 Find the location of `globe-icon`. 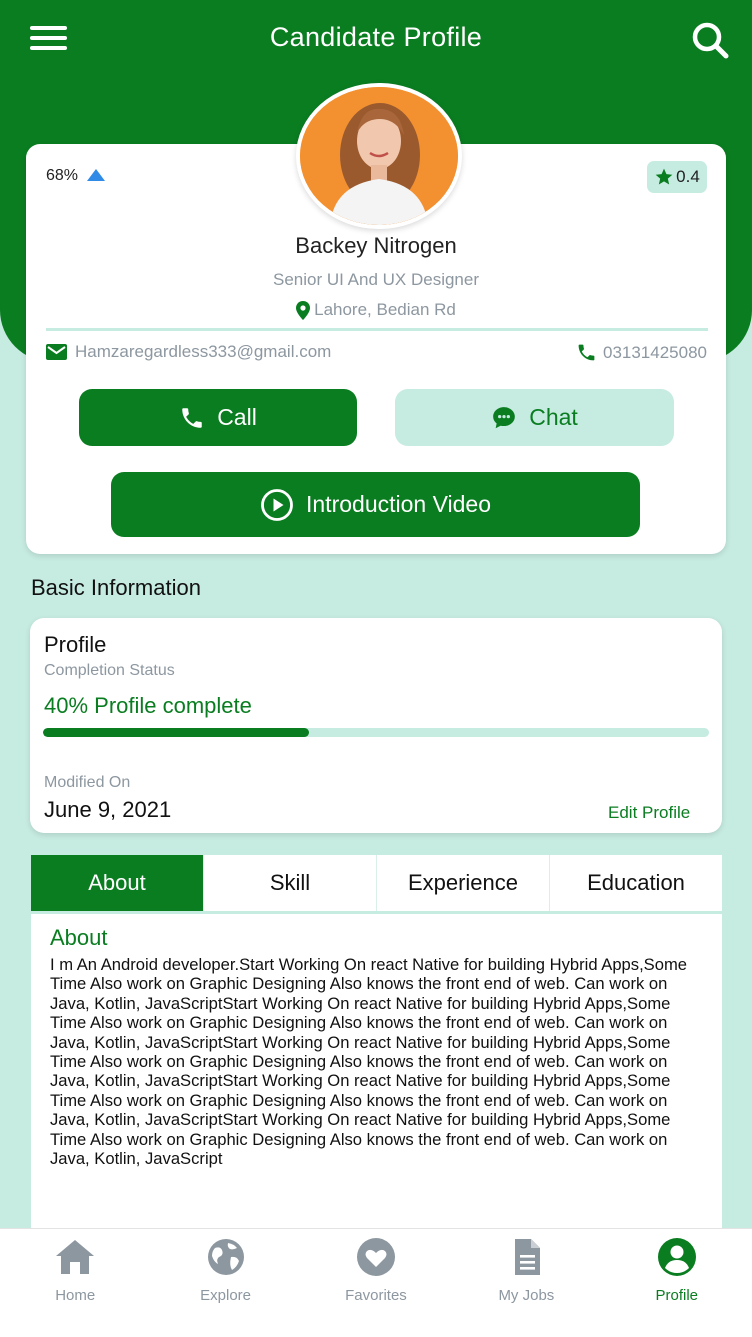

globe-icon is located at coordinates (225, 1257).